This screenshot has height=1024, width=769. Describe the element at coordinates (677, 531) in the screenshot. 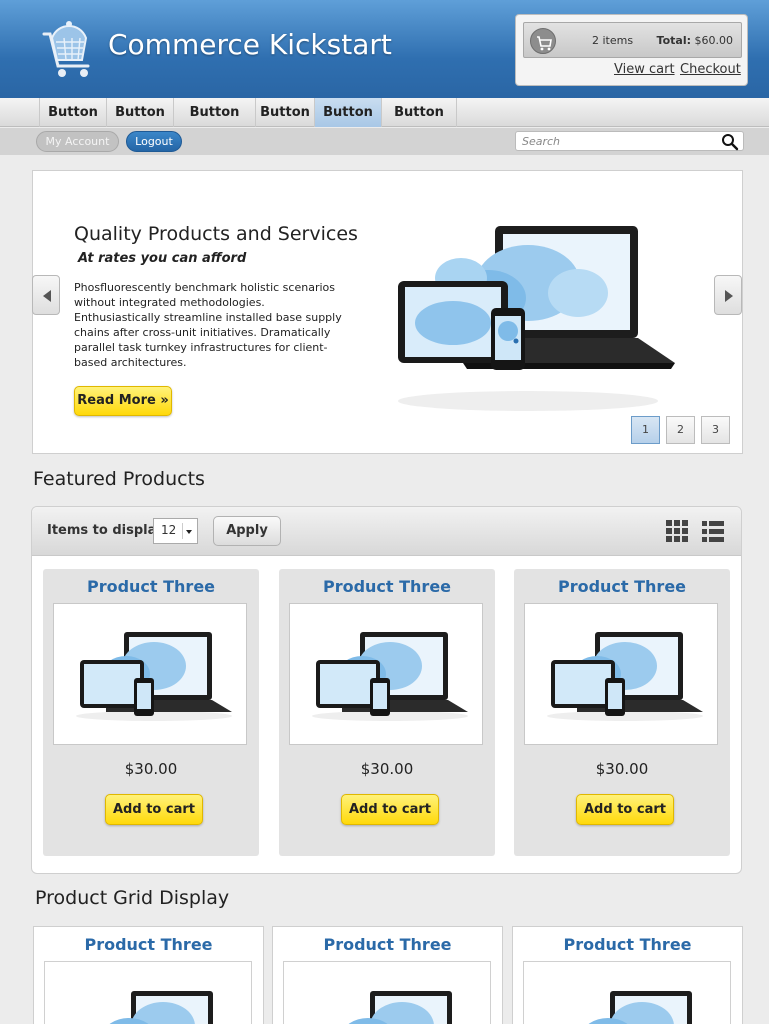

I see `grid-view-icon` at that location.